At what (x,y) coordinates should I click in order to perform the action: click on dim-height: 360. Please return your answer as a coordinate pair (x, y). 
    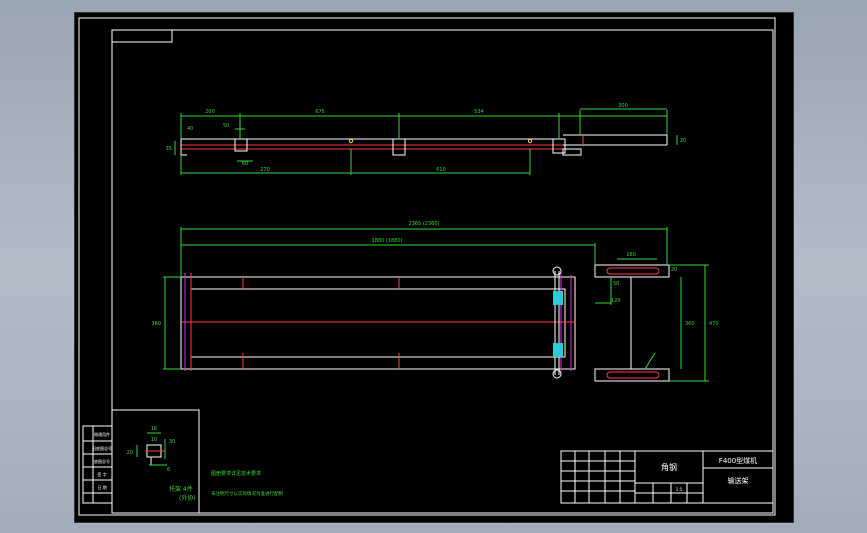
    Looking at the image, I should click on (156, 324).